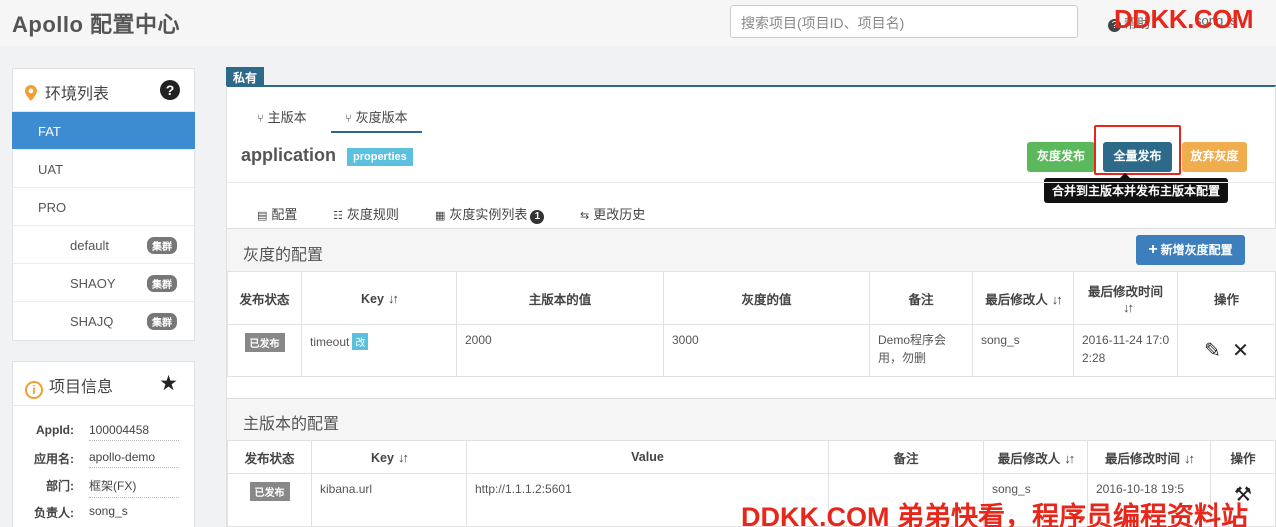 The height and width of the screenshot is (527, 1276). I want to click on tab-history: ⇆ 更改历史, so click(612, 213).